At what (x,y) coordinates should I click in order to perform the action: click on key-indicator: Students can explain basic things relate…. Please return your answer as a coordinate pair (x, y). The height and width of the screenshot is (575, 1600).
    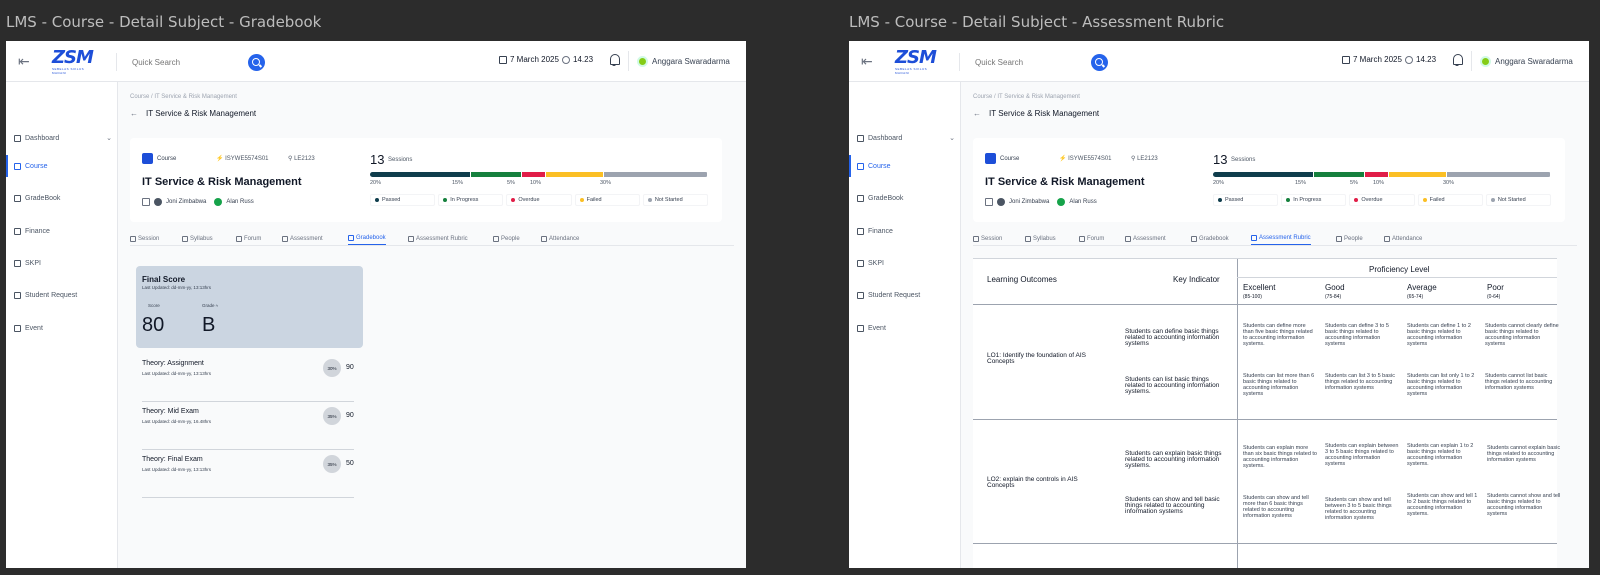
    Looking at the image, I should click on (1173, 459).